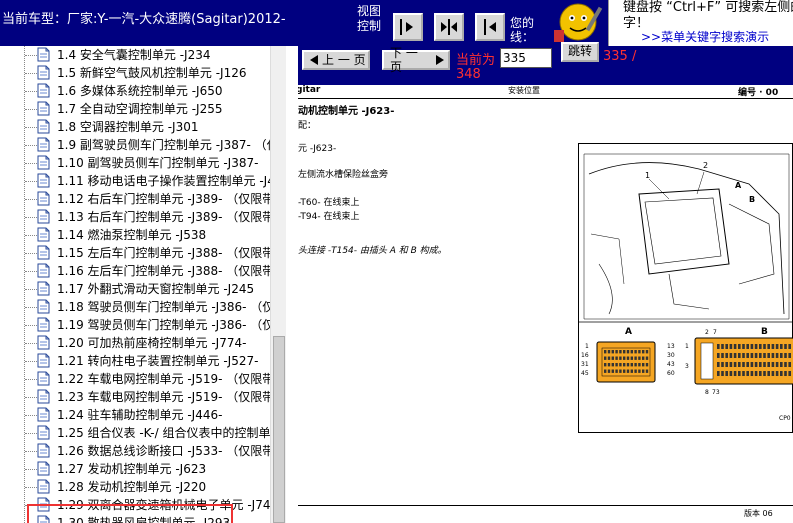  I want to click on tree-item: 1.24 驻车辅助控制单元 -J446-, so click(135, 415).